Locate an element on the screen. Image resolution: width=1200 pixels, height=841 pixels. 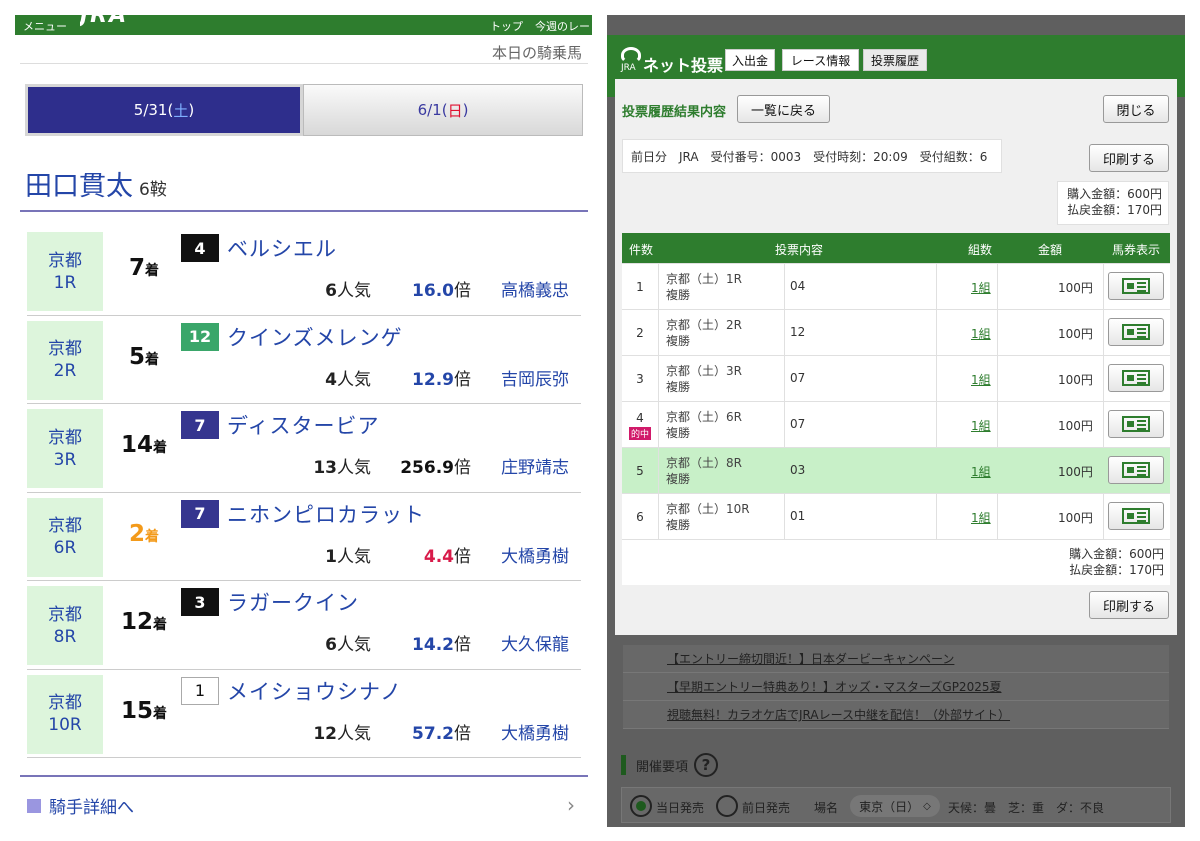
popularity: 6人気 is located at coordinates (348, 288).